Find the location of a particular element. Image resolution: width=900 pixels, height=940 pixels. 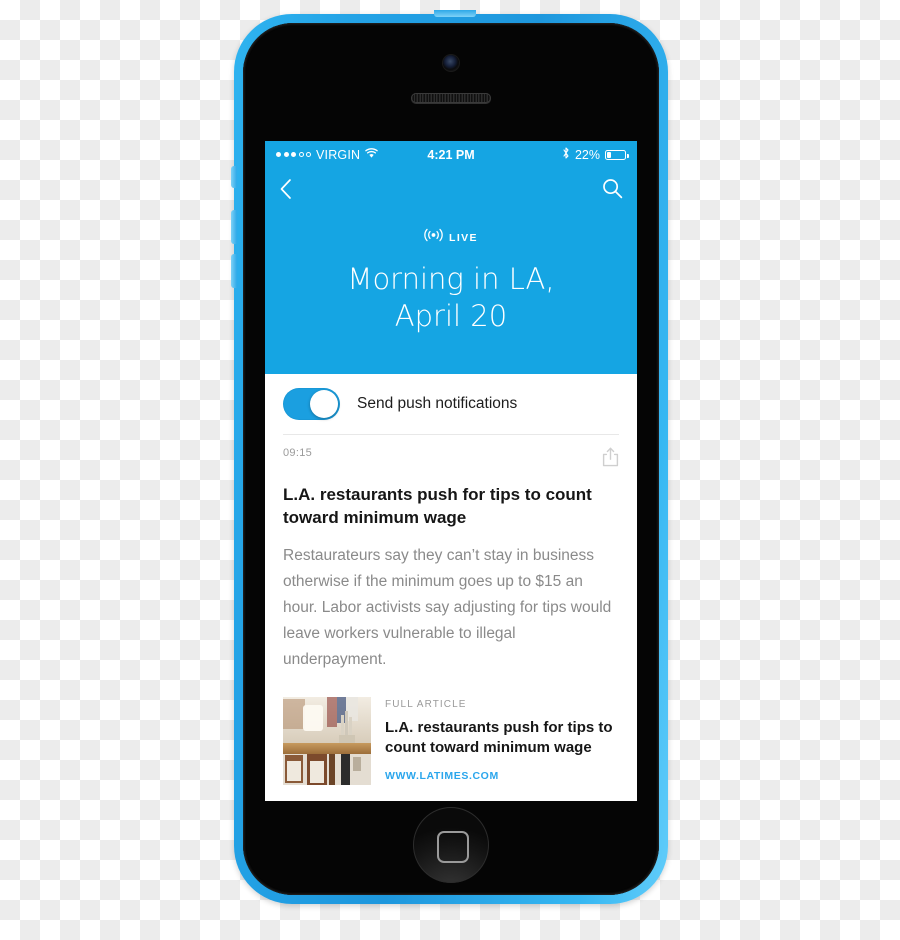

page-title: Morning in LA, April 20 is located at coordinates (451, 297).